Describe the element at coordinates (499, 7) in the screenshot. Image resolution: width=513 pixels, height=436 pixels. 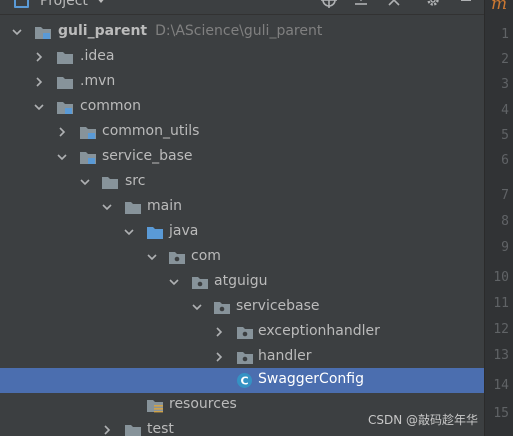
I see `editor-tab-fragment: m` at that location.